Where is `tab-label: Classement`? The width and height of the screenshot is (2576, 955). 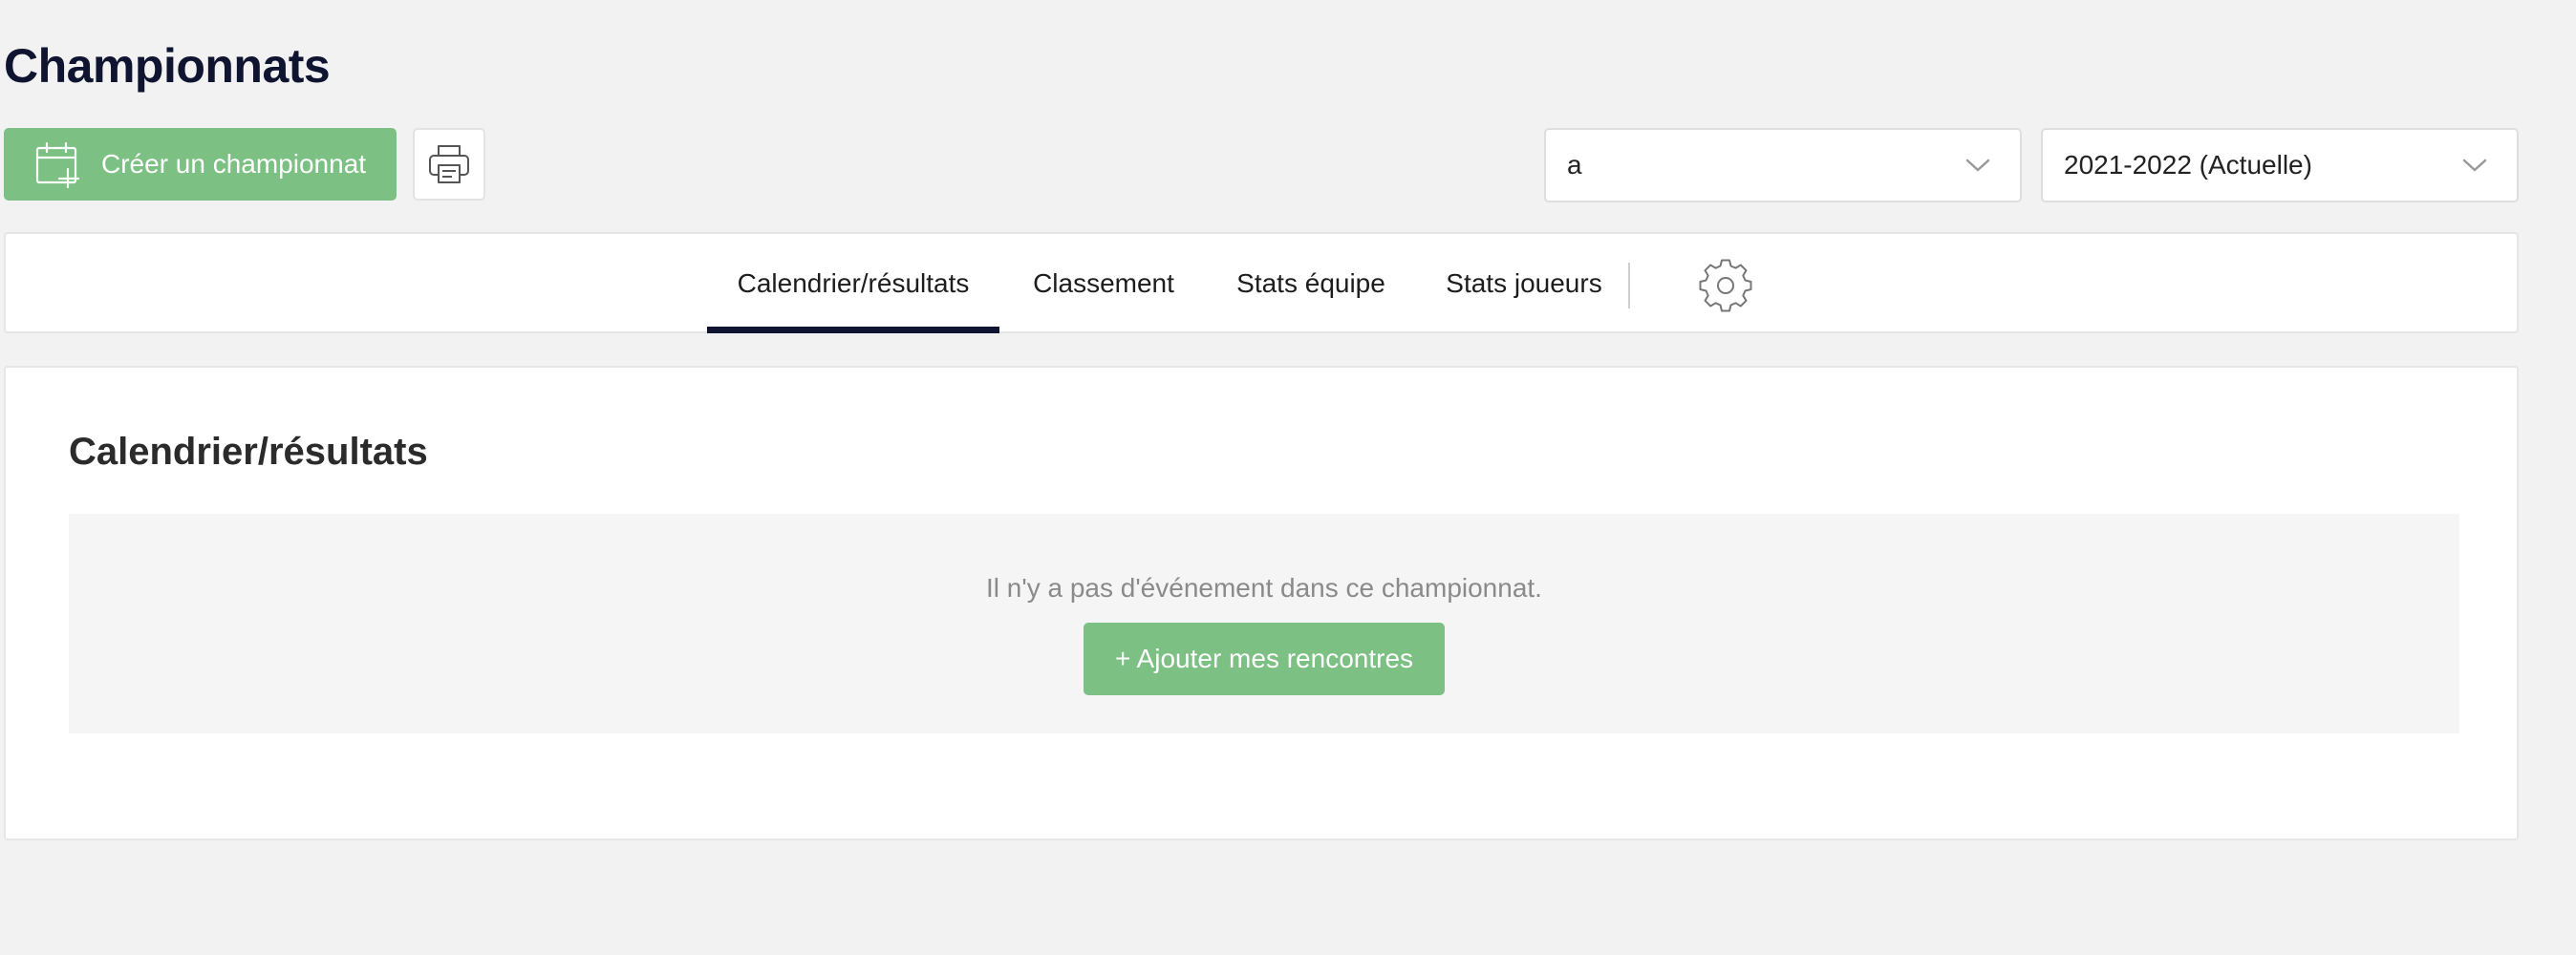 tab-label: Classement is located at coordinates (1103, 283).